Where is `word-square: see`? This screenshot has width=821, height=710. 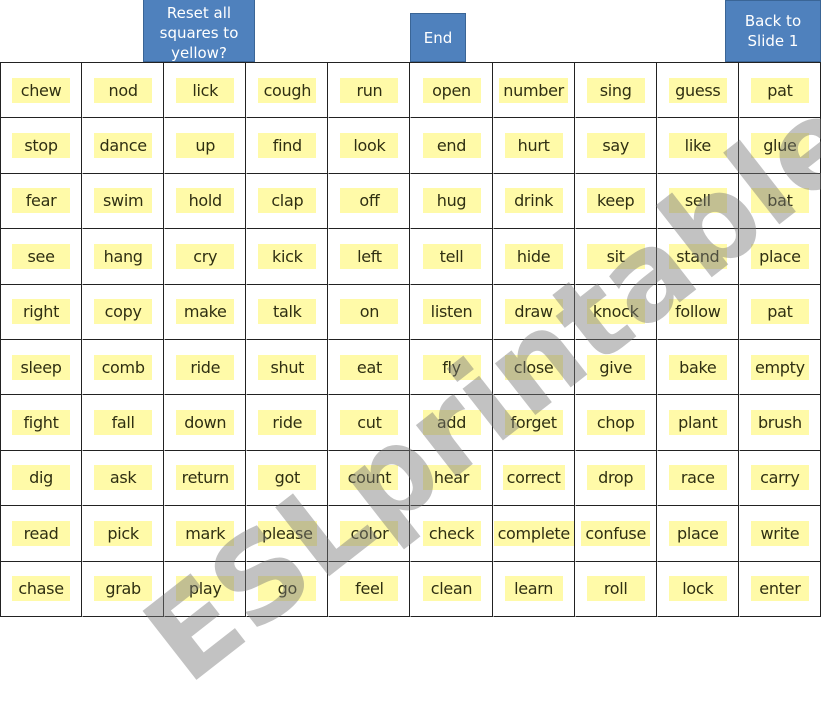 word-square: see is located at coordinates (41, 257).